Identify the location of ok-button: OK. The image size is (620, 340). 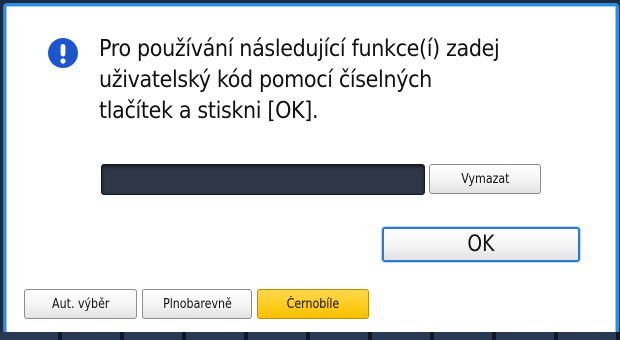
(481, 244).